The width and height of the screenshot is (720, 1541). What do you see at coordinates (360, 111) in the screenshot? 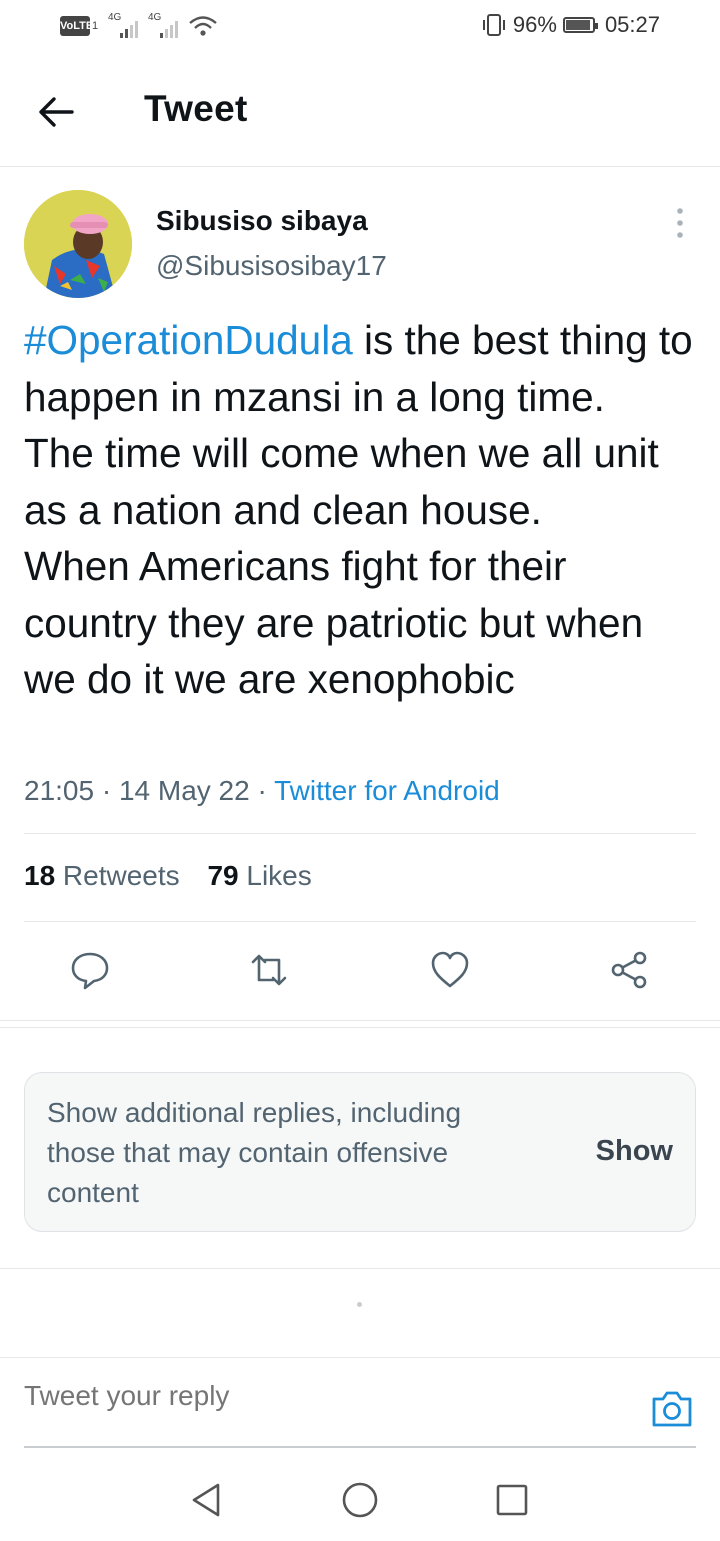
I see `app-header: Tweet` at bounding box center [360, 111].